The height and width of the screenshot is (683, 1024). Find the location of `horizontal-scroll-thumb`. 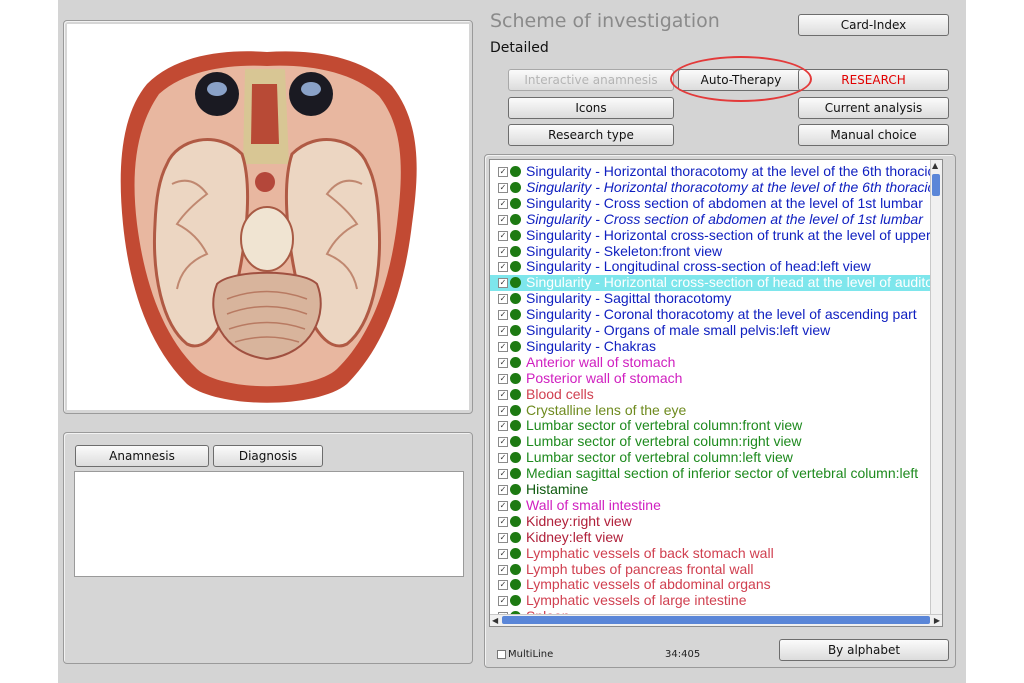

horizontal-scroll-thumb is located at coordinates (716, 620).